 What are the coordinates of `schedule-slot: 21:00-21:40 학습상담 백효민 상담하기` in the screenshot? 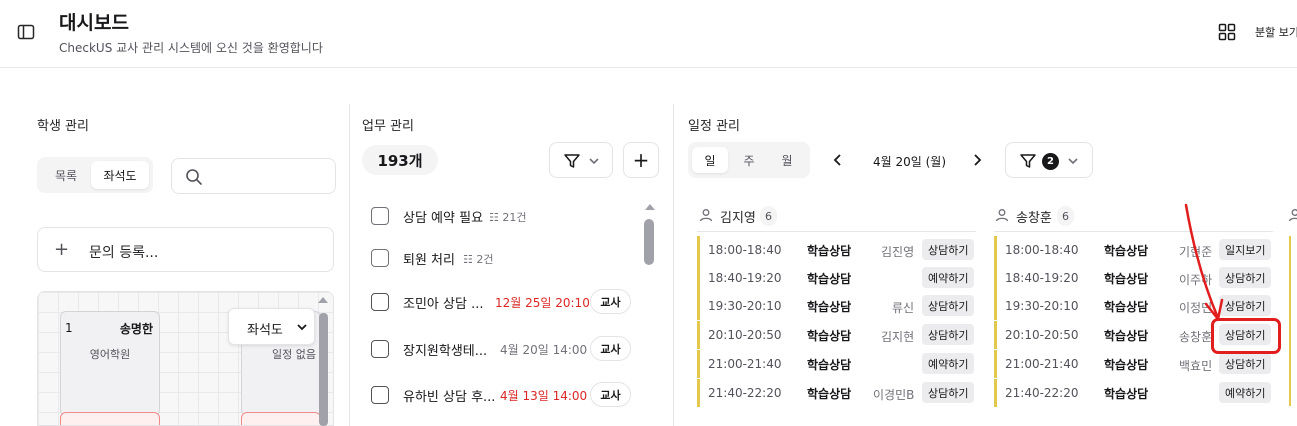 It's located at (1134, 364).